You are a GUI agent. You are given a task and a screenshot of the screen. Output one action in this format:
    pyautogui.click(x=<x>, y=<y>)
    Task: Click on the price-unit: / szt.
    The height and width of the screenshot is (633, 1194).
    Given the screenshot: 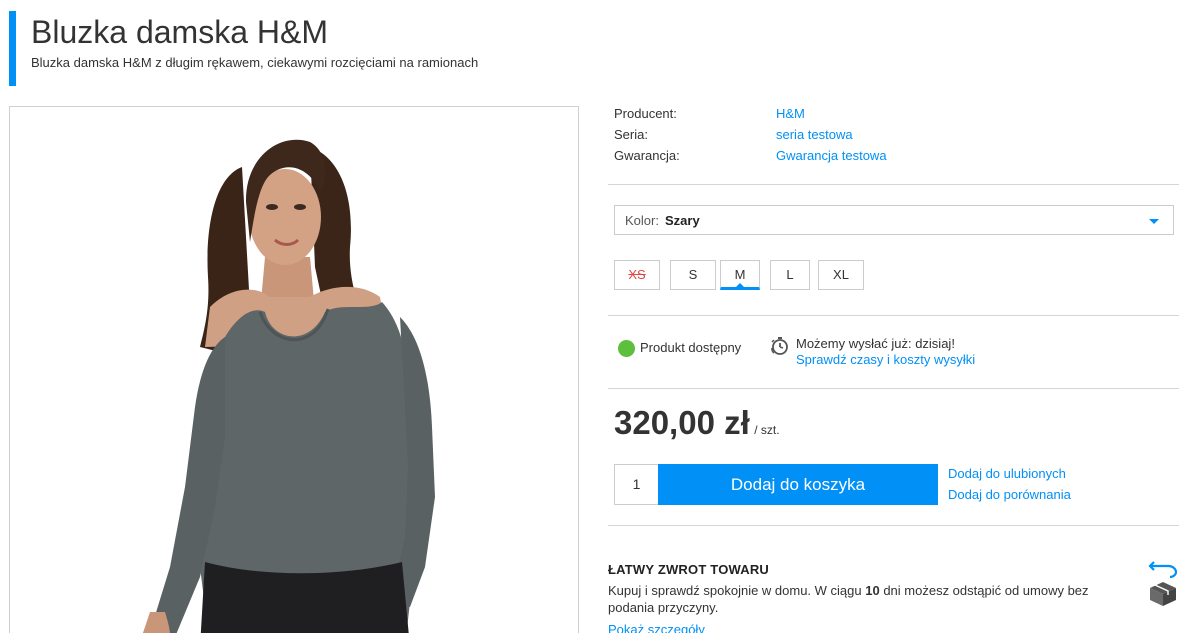 What is the action you would take?
    pyautogui.click(x=767, y=430)
    